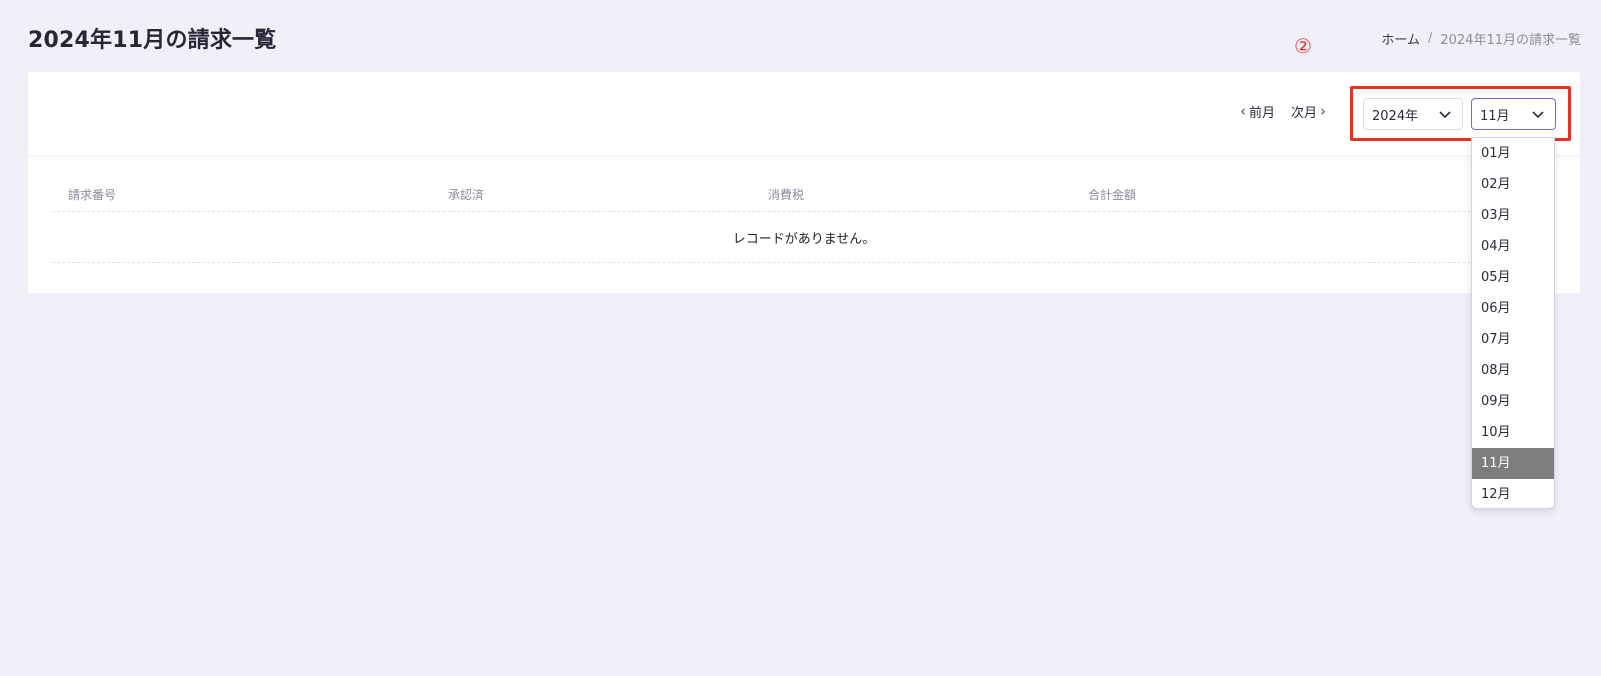 The height and width of the screenshot is (676, 1601). What do you see at coordinates (1513, 493) in the screenshot?
I see `month-option: 12月` at bounding box center [1513, 493].